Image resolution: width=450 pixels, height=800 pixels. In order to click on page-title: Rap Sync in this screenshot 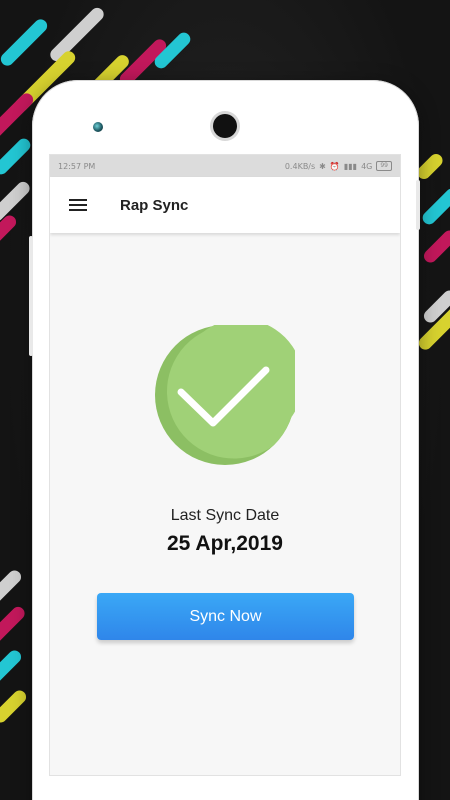, I will do `click(154, 205)`.